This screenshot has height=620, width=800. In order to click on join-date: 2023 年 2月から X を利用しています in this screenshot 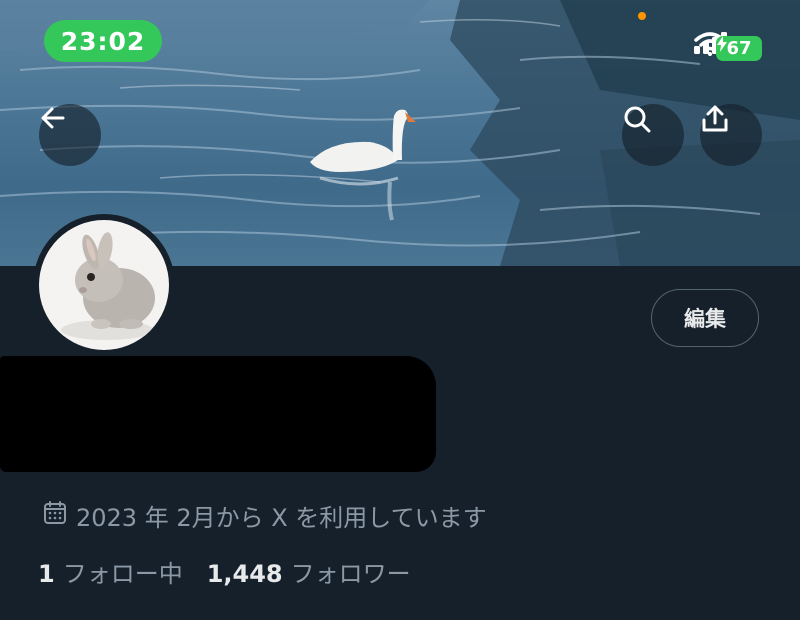, I will do `click(264, 515)`.